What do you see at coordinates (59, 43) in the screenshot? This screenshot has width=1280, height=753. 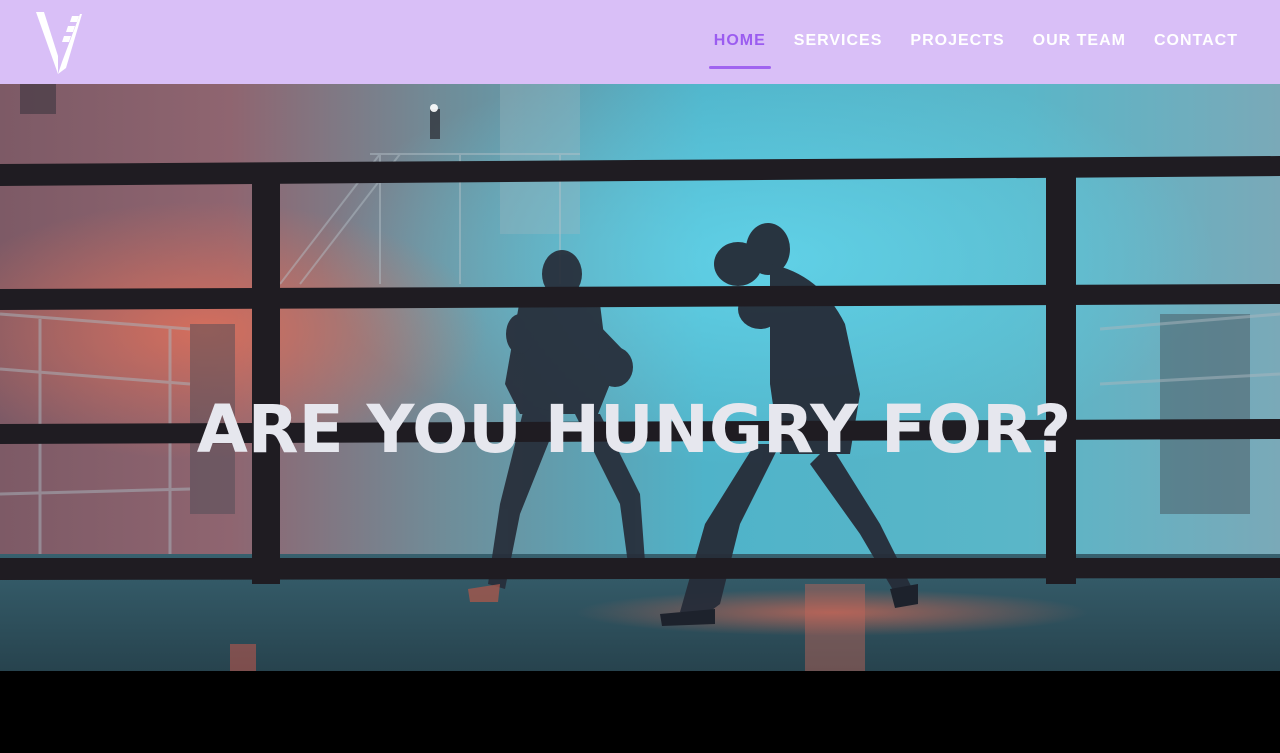 I see `v-logo-icon` at bounding box center [59, 43].